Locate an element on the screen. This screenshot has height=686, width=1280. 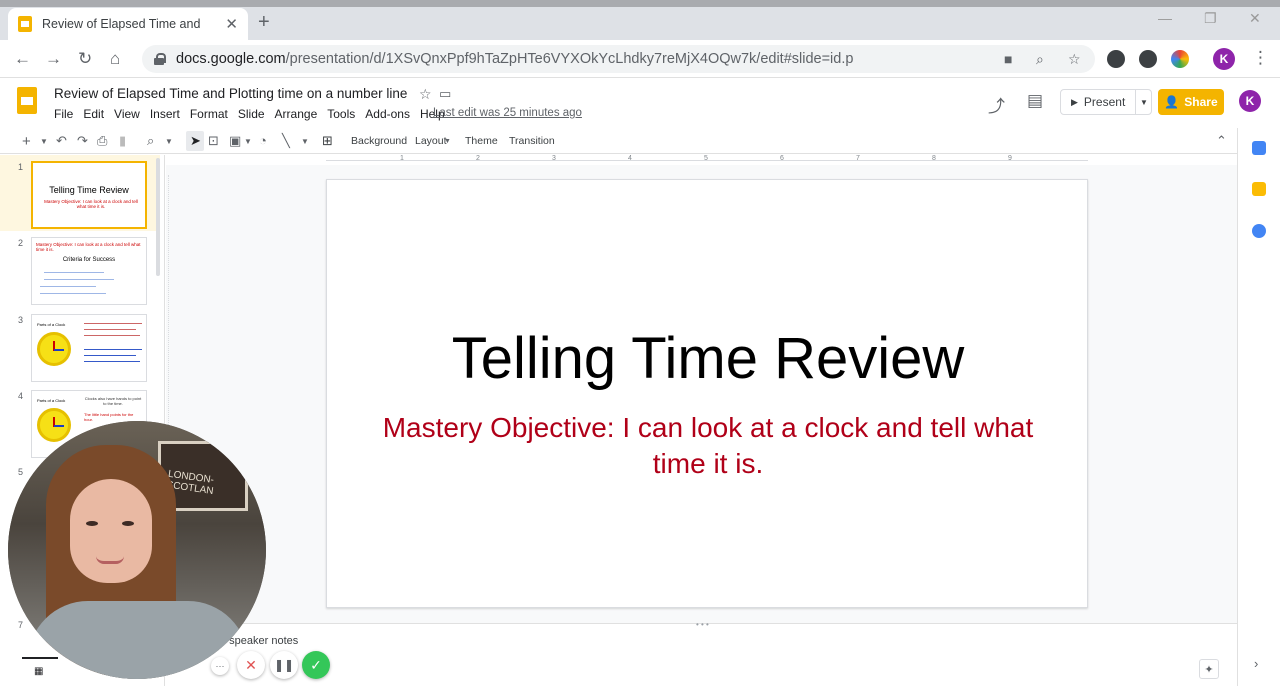
extension-swirl-icon is located at coordinates (1180, 59).